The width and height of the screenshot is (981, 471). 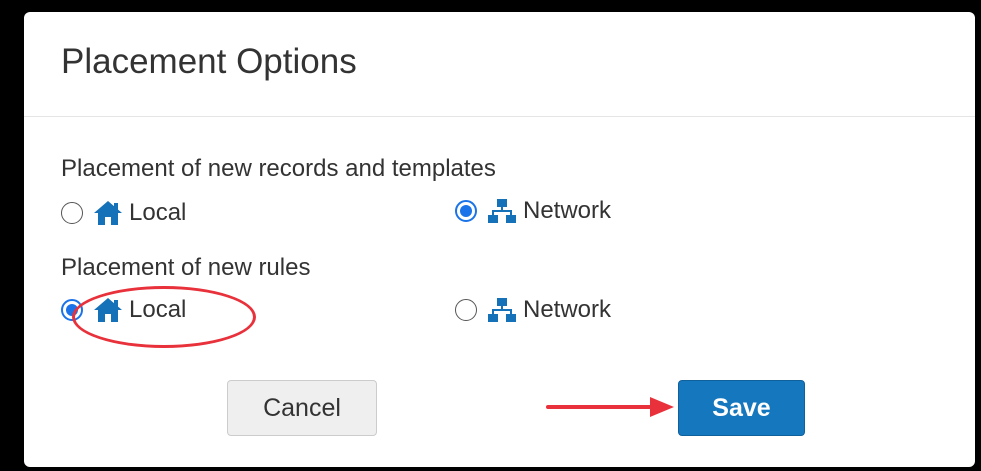 I want to click on rules-local-radio-option: Local, so click(x=123, y=310).